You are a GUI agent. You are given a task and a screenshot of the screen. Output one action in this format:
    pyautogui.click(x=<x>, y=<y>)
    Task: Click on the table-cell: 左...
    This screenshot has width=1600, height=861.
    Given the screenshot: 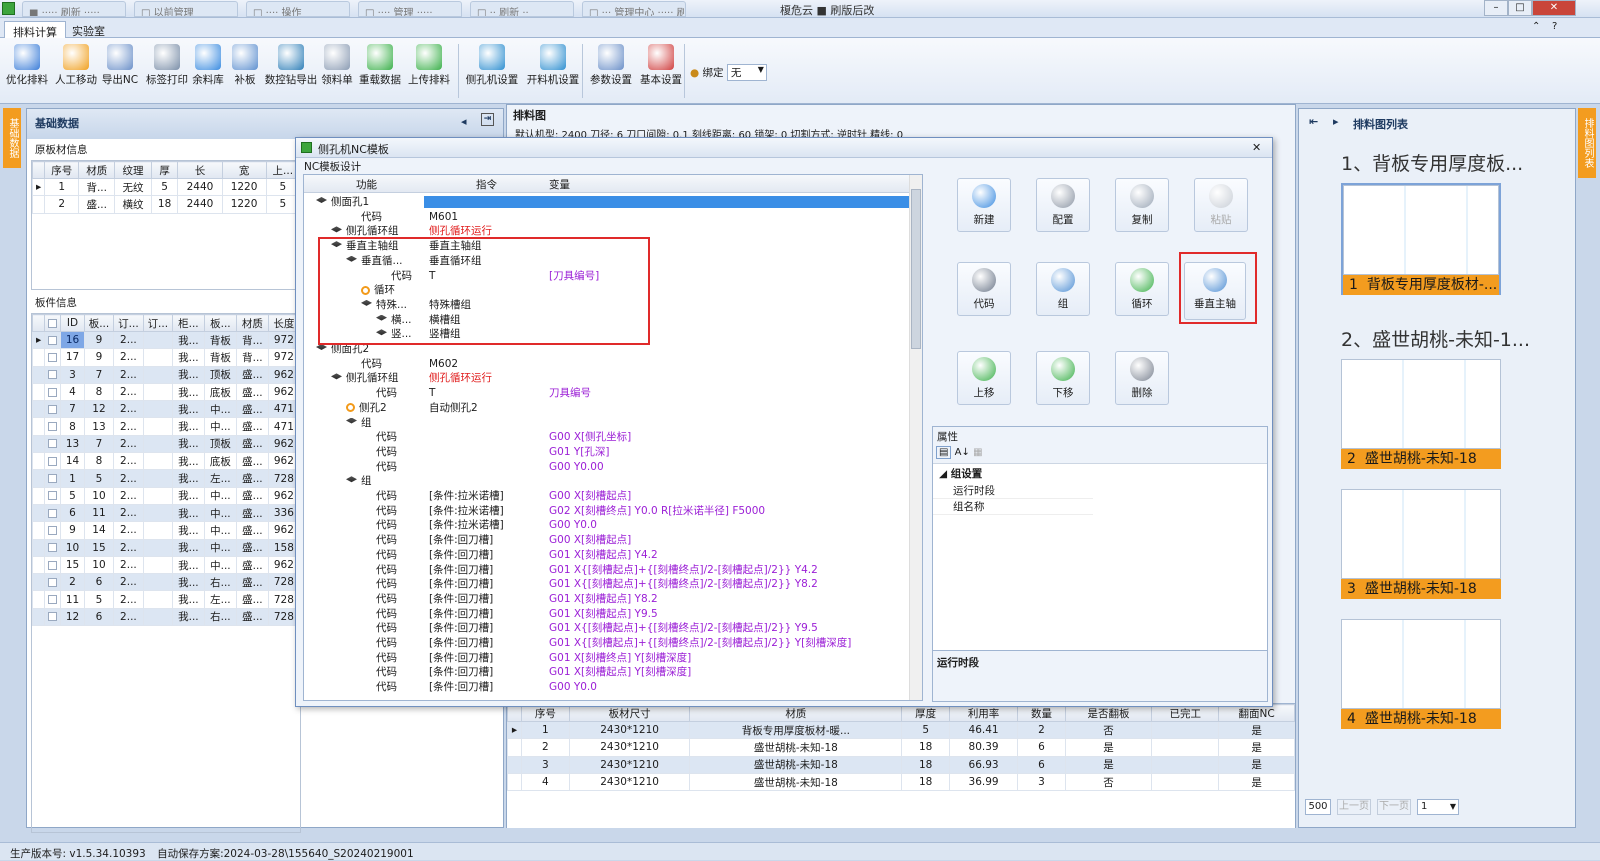 What is the action you would take?
    pyautogui.click(x=220, y=599)
    